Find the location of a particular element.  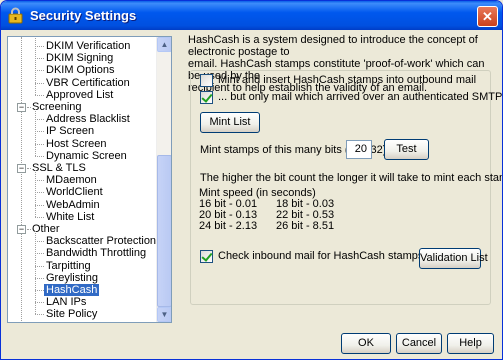

tree-item-dkim-signing: DKIM Signing is located at coordinates (79, 58).